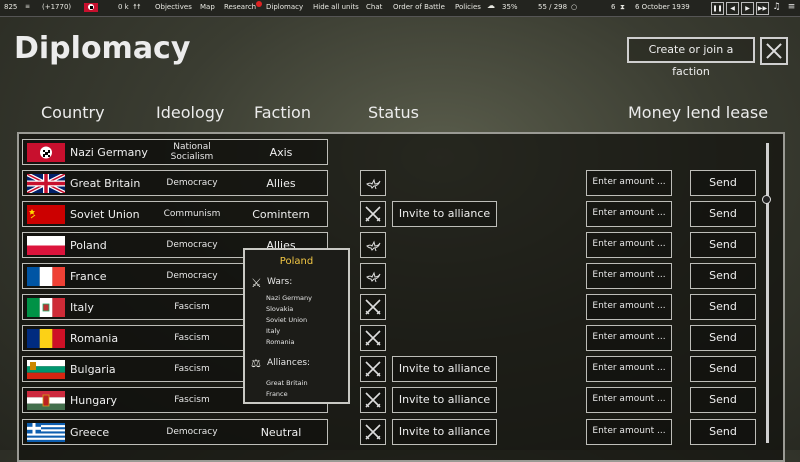 The width and height of the screenshot is (800, 462). Describe the element at coordinates (553, 7) in the screenshot. I see `division-count: 55 / 298` at that location.